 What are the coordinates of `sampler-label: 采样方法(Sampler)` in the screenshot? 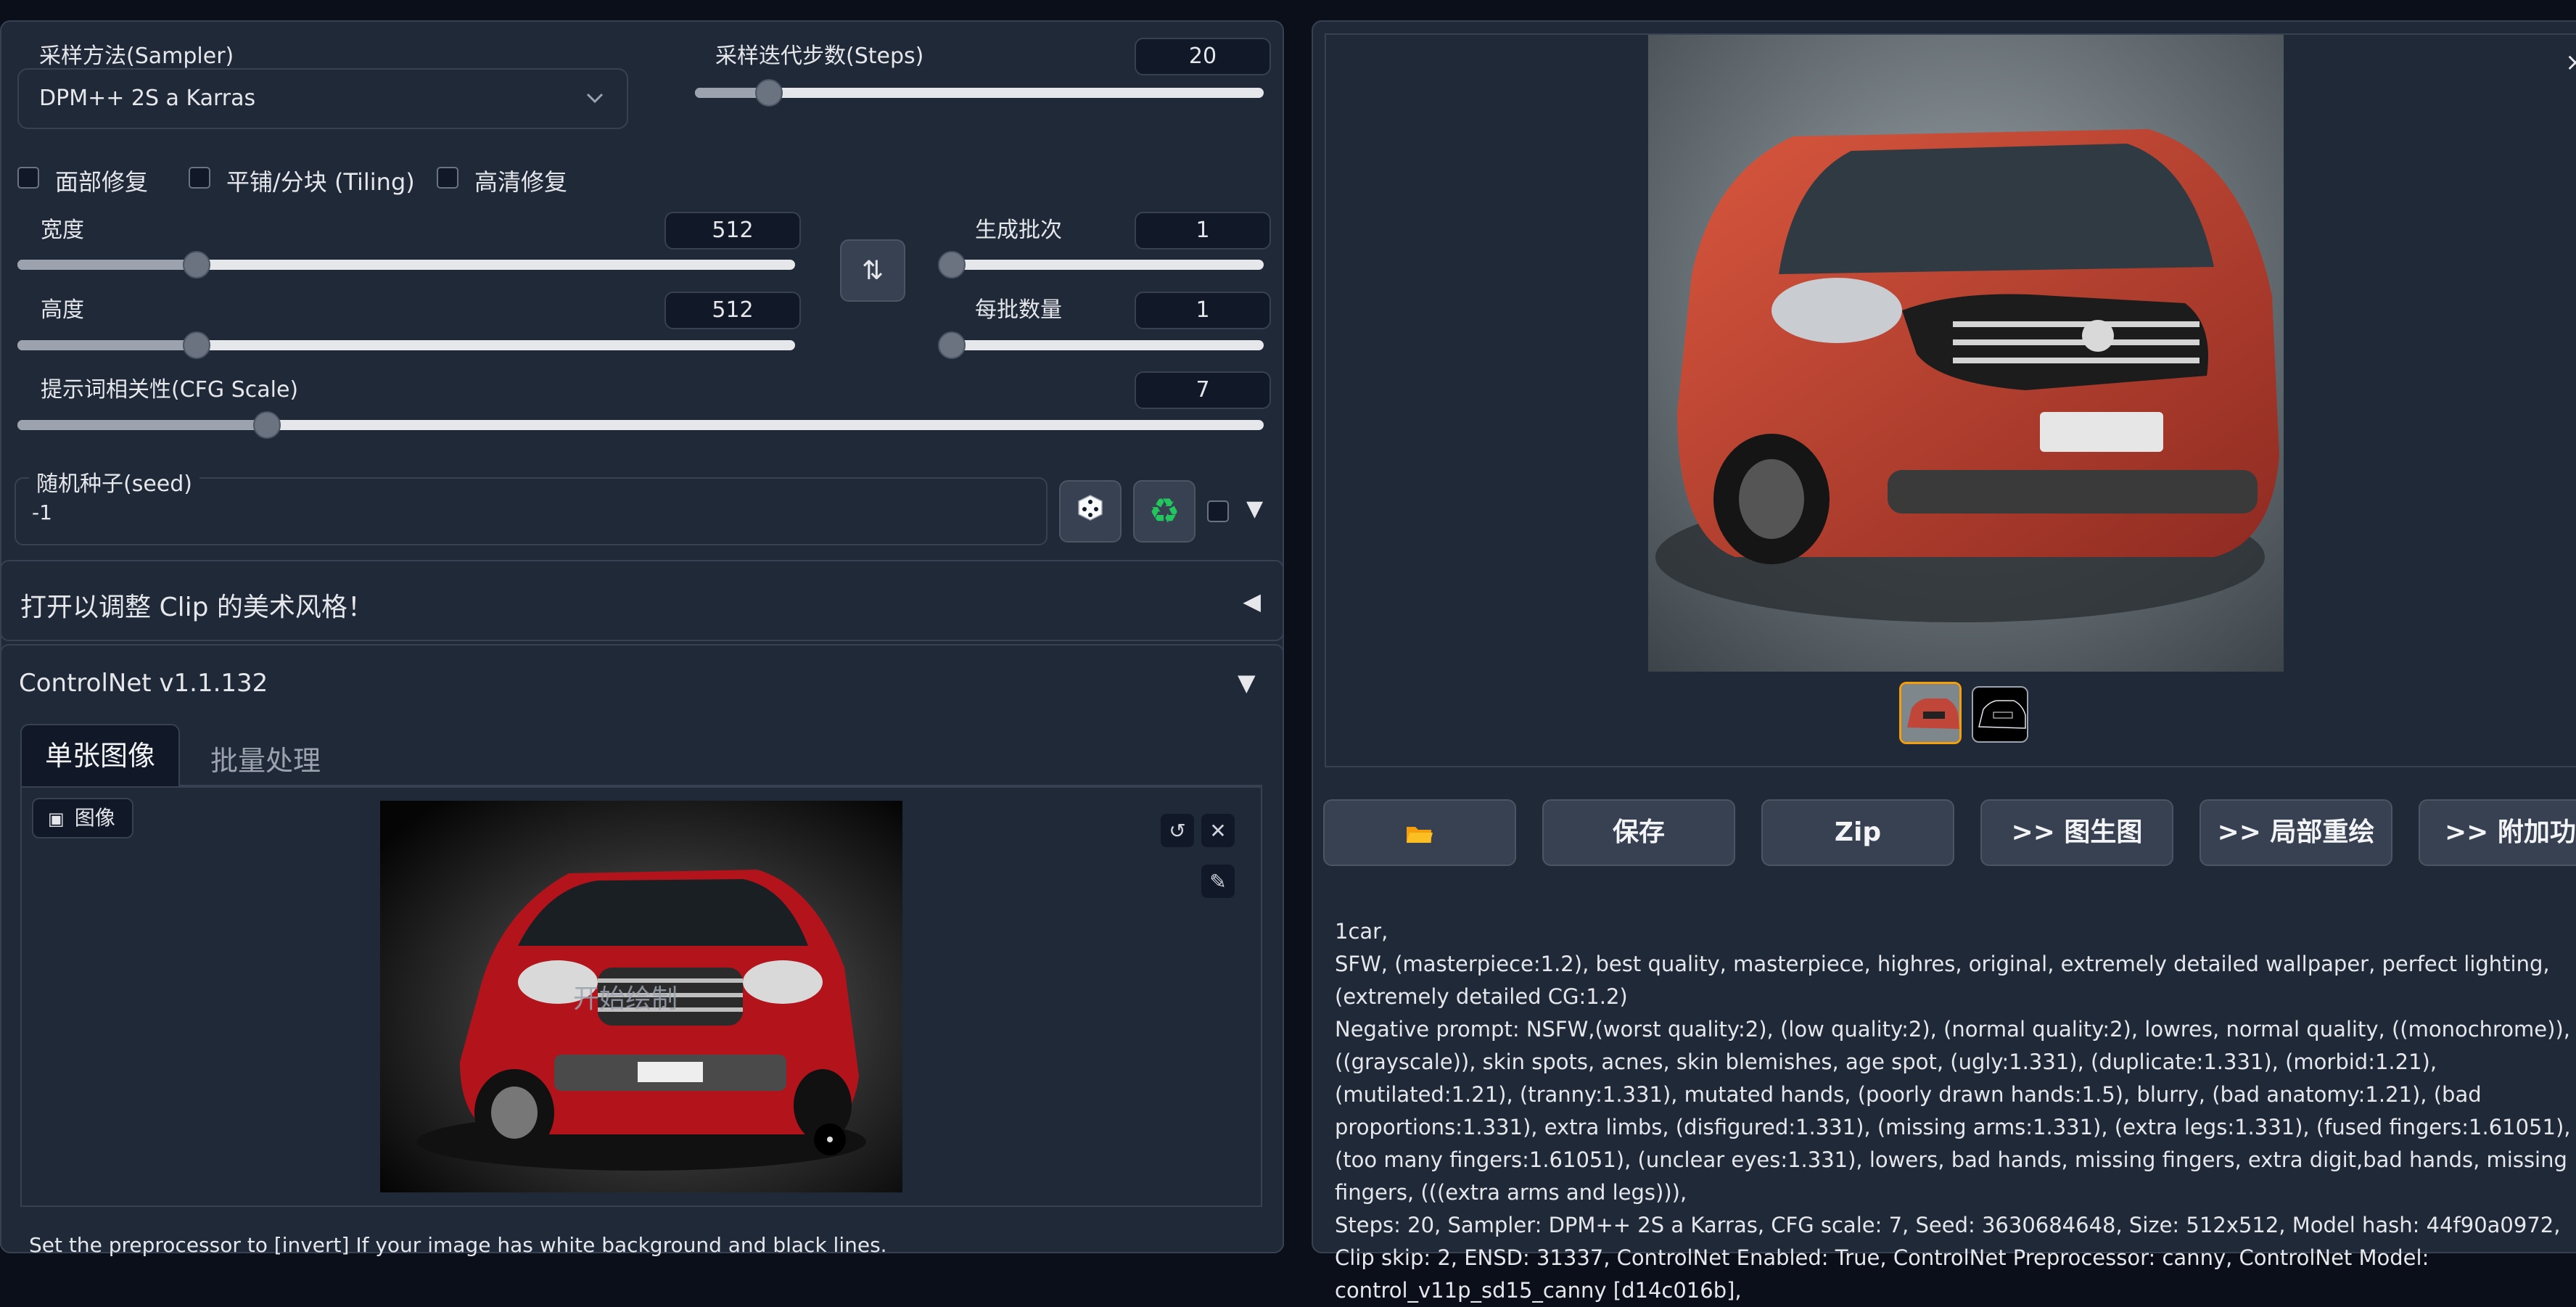 It's located at (137, 54).